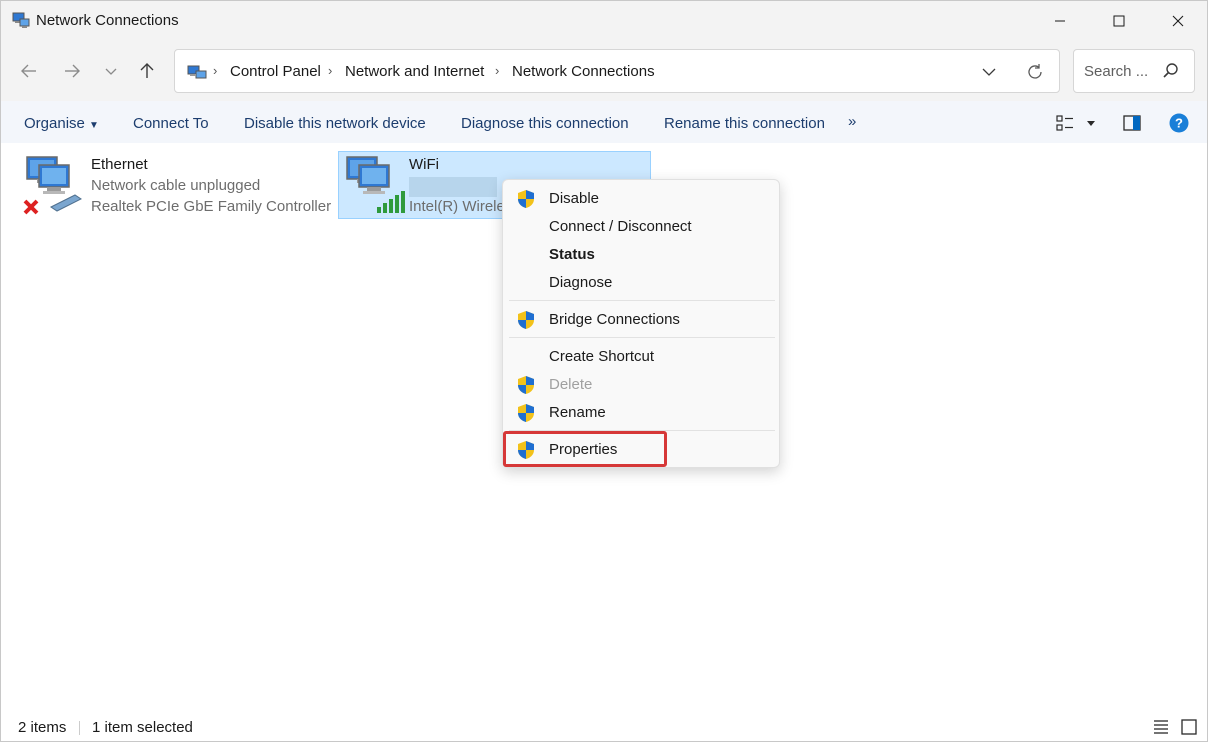 This screenshot has width=1208, height=742. Describe the element at coordinates (119, 164) in the screenshot. I see `connection-name: Ethernet` at that location.